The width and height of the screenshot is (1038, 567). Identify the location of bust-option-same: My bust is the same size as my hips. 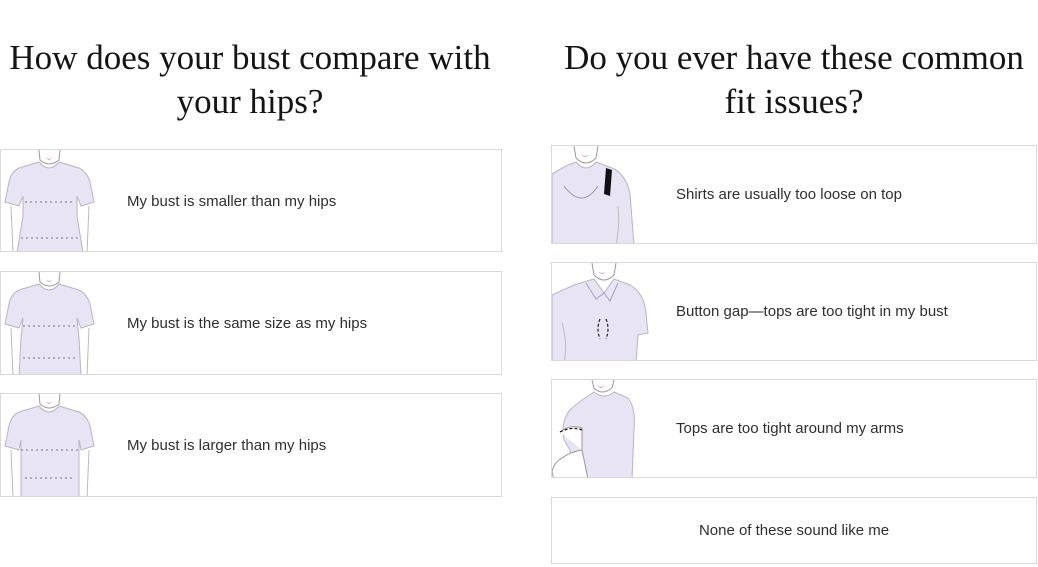
(251, 323).